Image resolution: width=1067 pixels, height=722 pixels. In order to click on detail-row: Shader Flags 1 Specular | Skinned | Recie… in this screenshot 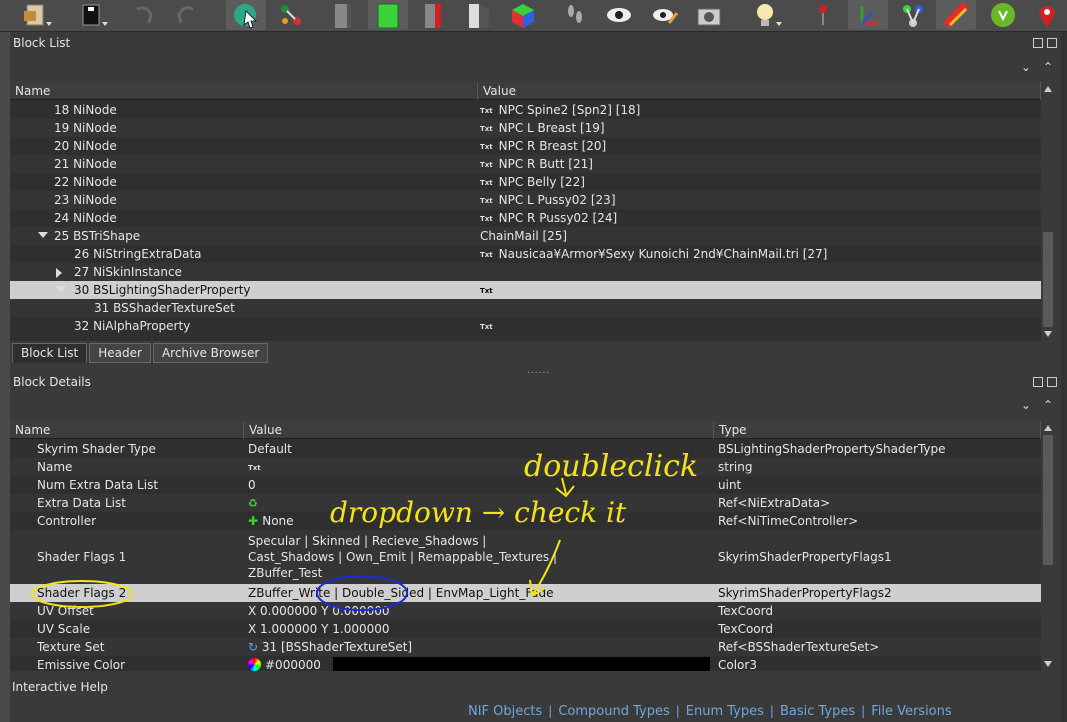, I will do `click(525, 557)`.